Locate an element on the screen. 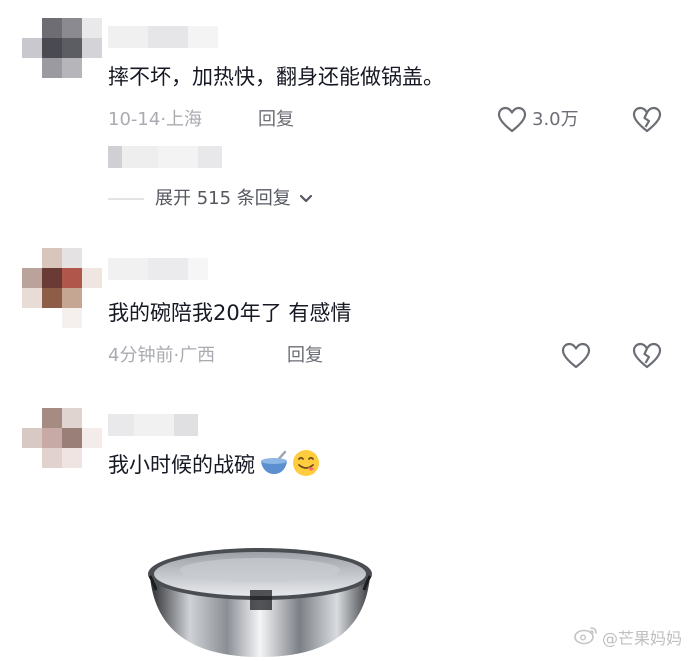 The height and width of the screenshot is (661, 690). face-savoring-food-icon is located at coordinates (306, 465).